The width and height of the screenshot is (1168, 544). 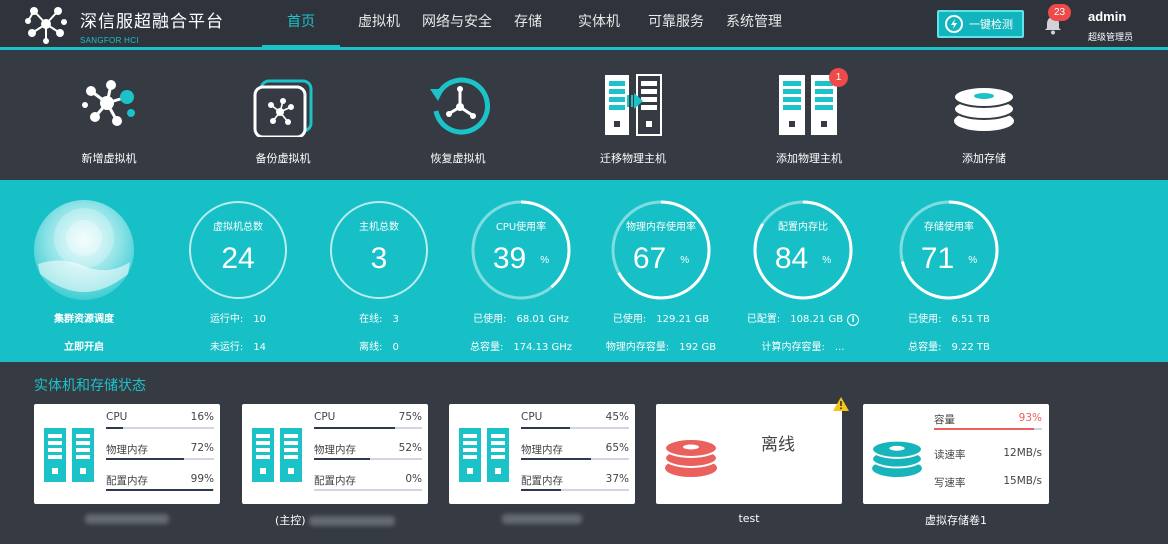 I want to click on read-rate-value: 12MB/s, so click(x=1022, y=453).